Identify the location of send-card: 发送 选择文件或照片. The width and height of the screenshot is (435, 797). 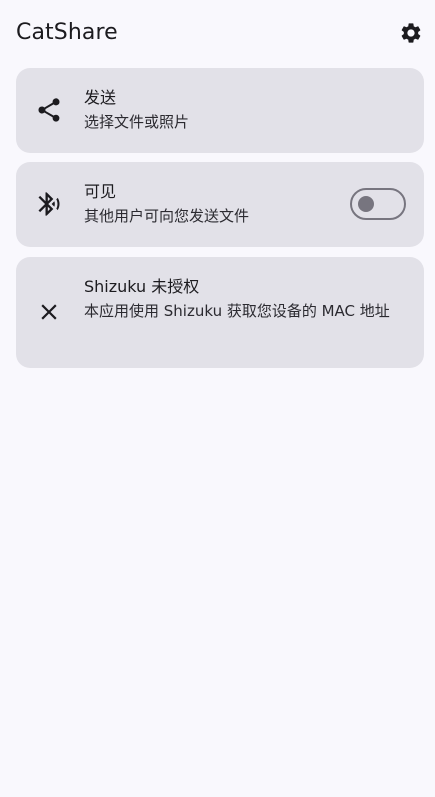
(220, 110).